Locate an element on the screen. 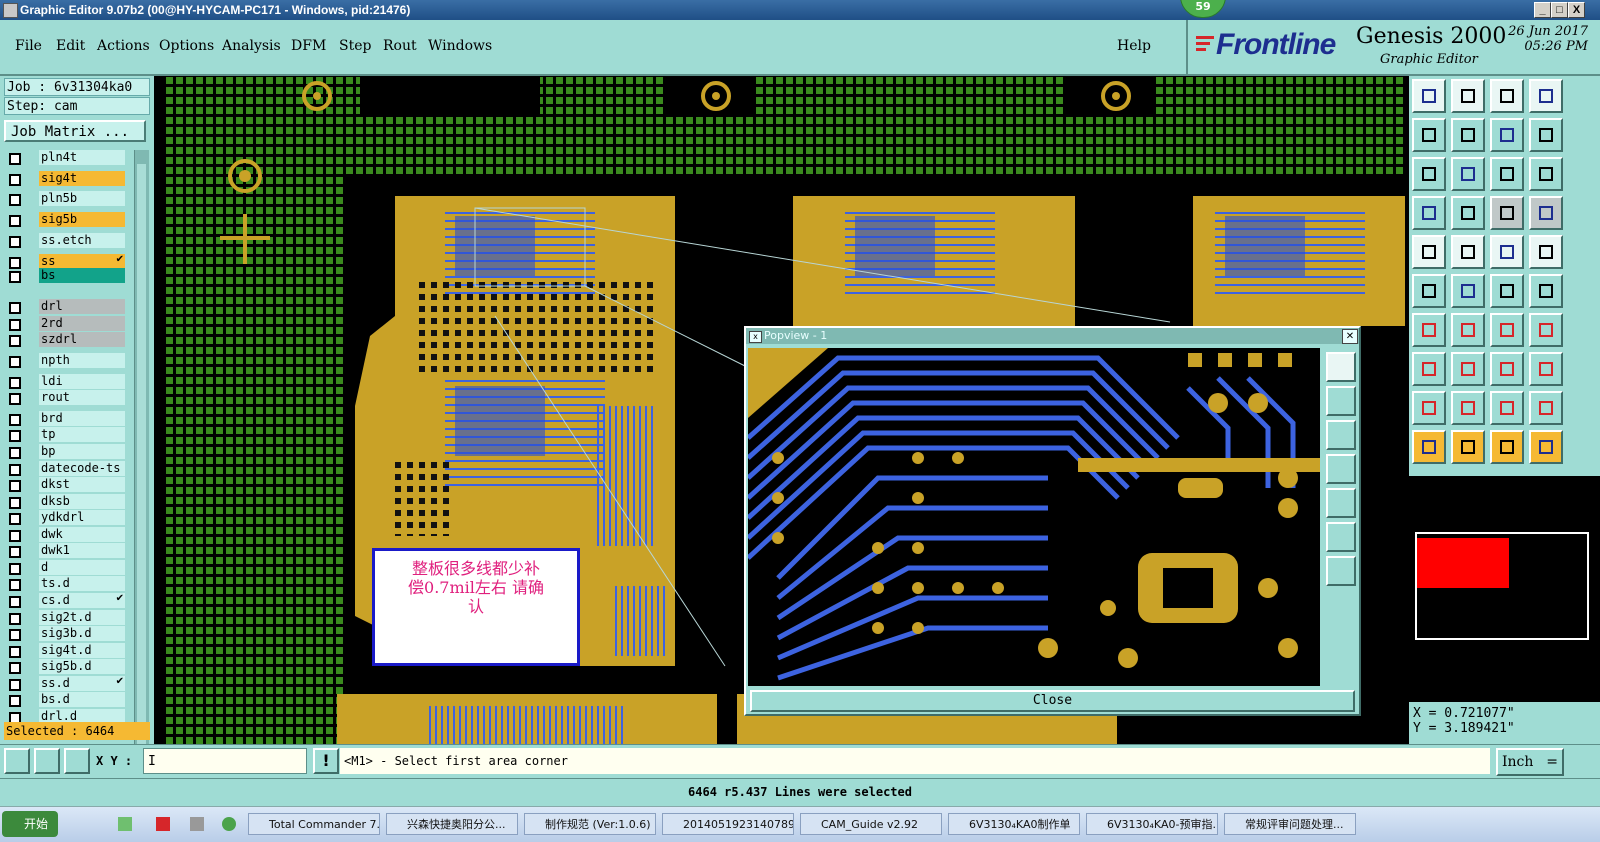  layer-row: dksb is located at coordinates (69, 502).